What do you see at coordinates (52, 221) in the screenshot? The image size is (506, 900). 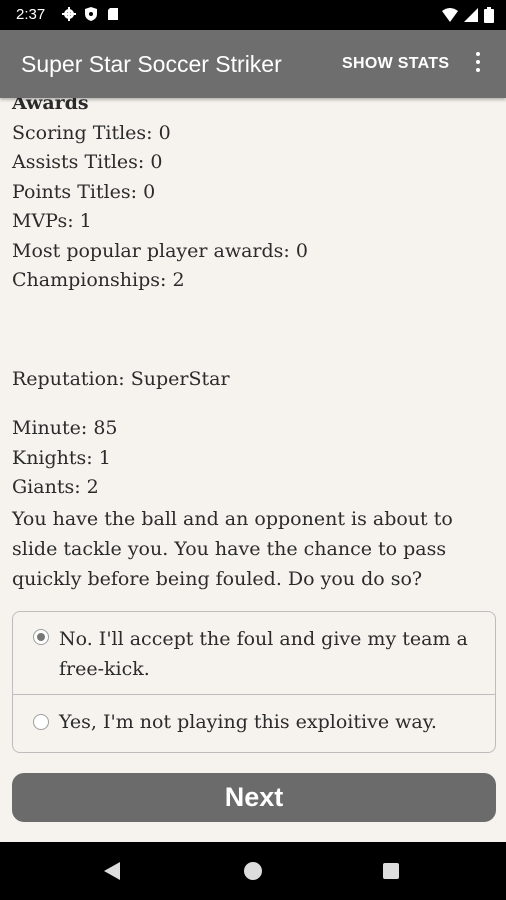 I see `award-mvps: MVPs: 1` at bounding box center [52, 221].